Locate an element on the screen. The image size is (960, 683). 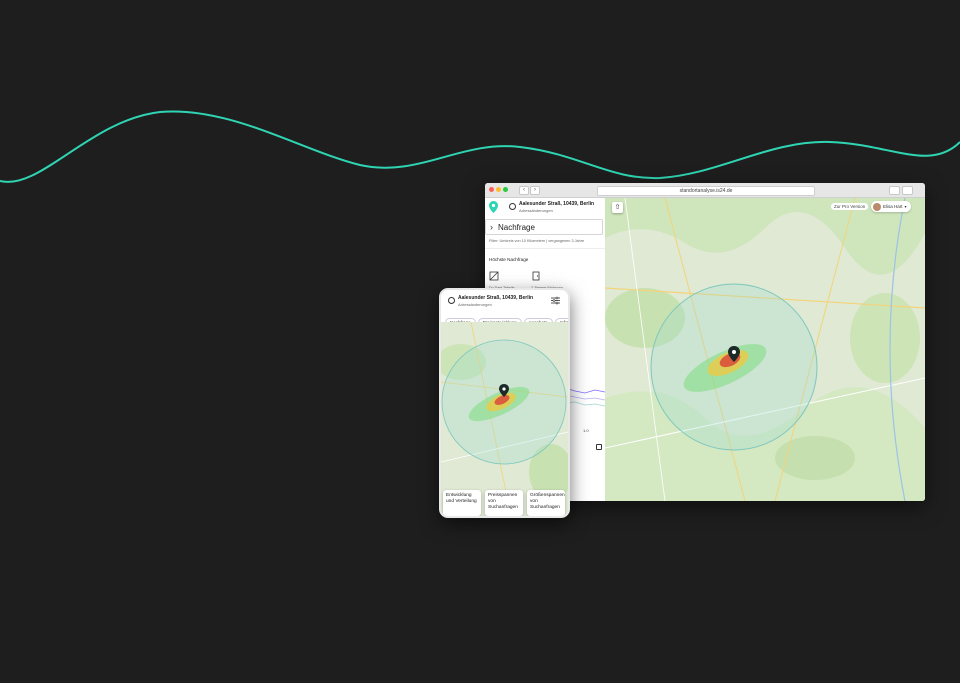
minimize-window-button is located at coordinates (498, 189).